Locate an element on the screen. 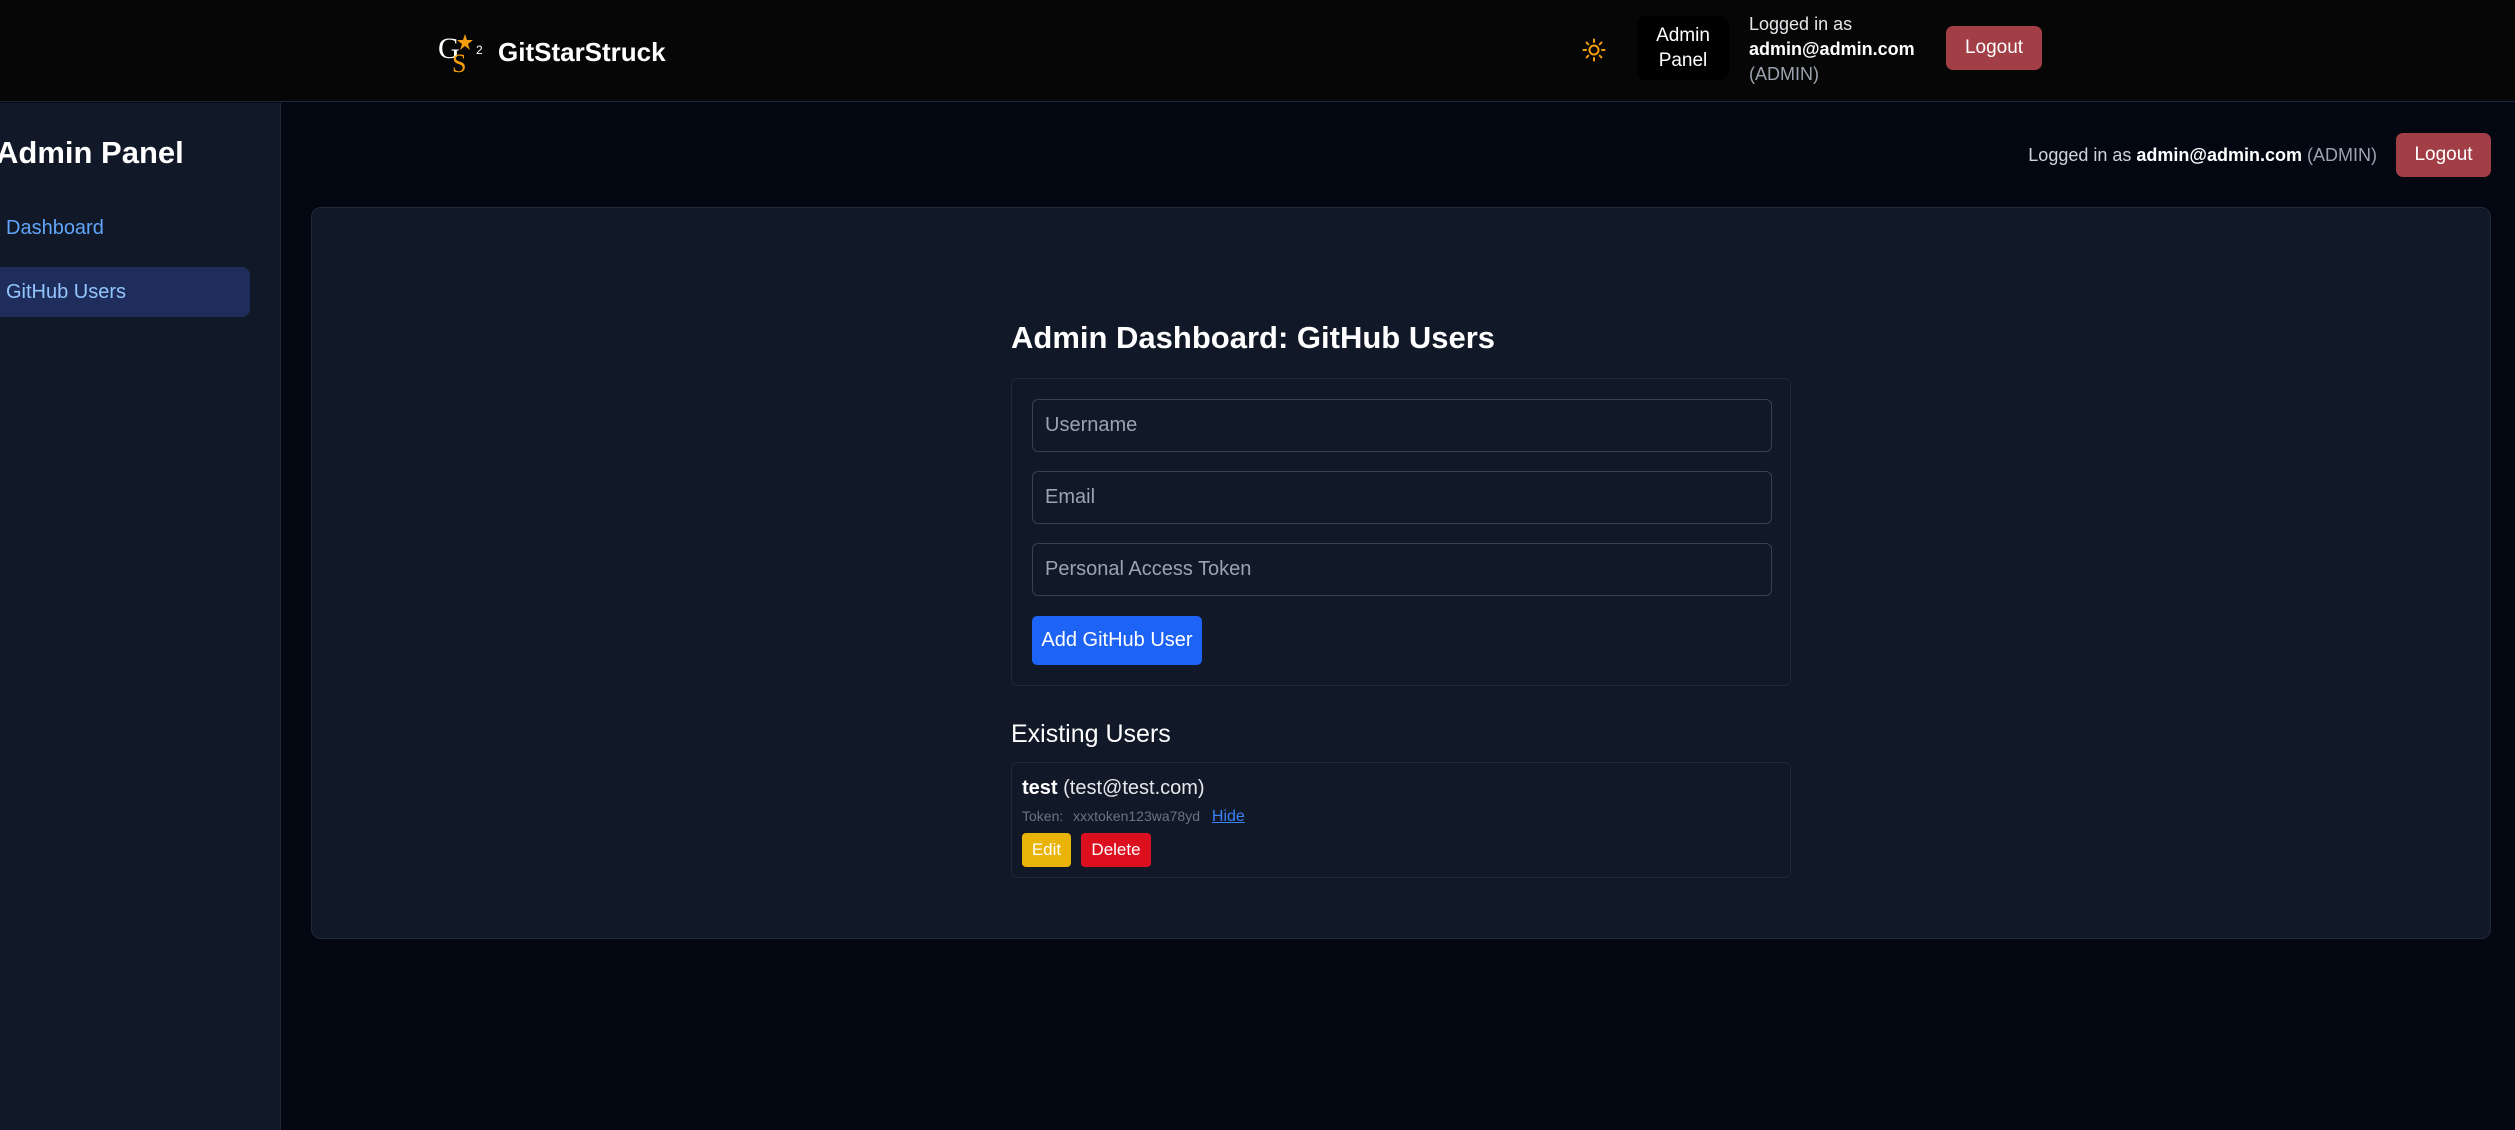  brand-name: GitStarStruck is located at coordinates (582, 51).